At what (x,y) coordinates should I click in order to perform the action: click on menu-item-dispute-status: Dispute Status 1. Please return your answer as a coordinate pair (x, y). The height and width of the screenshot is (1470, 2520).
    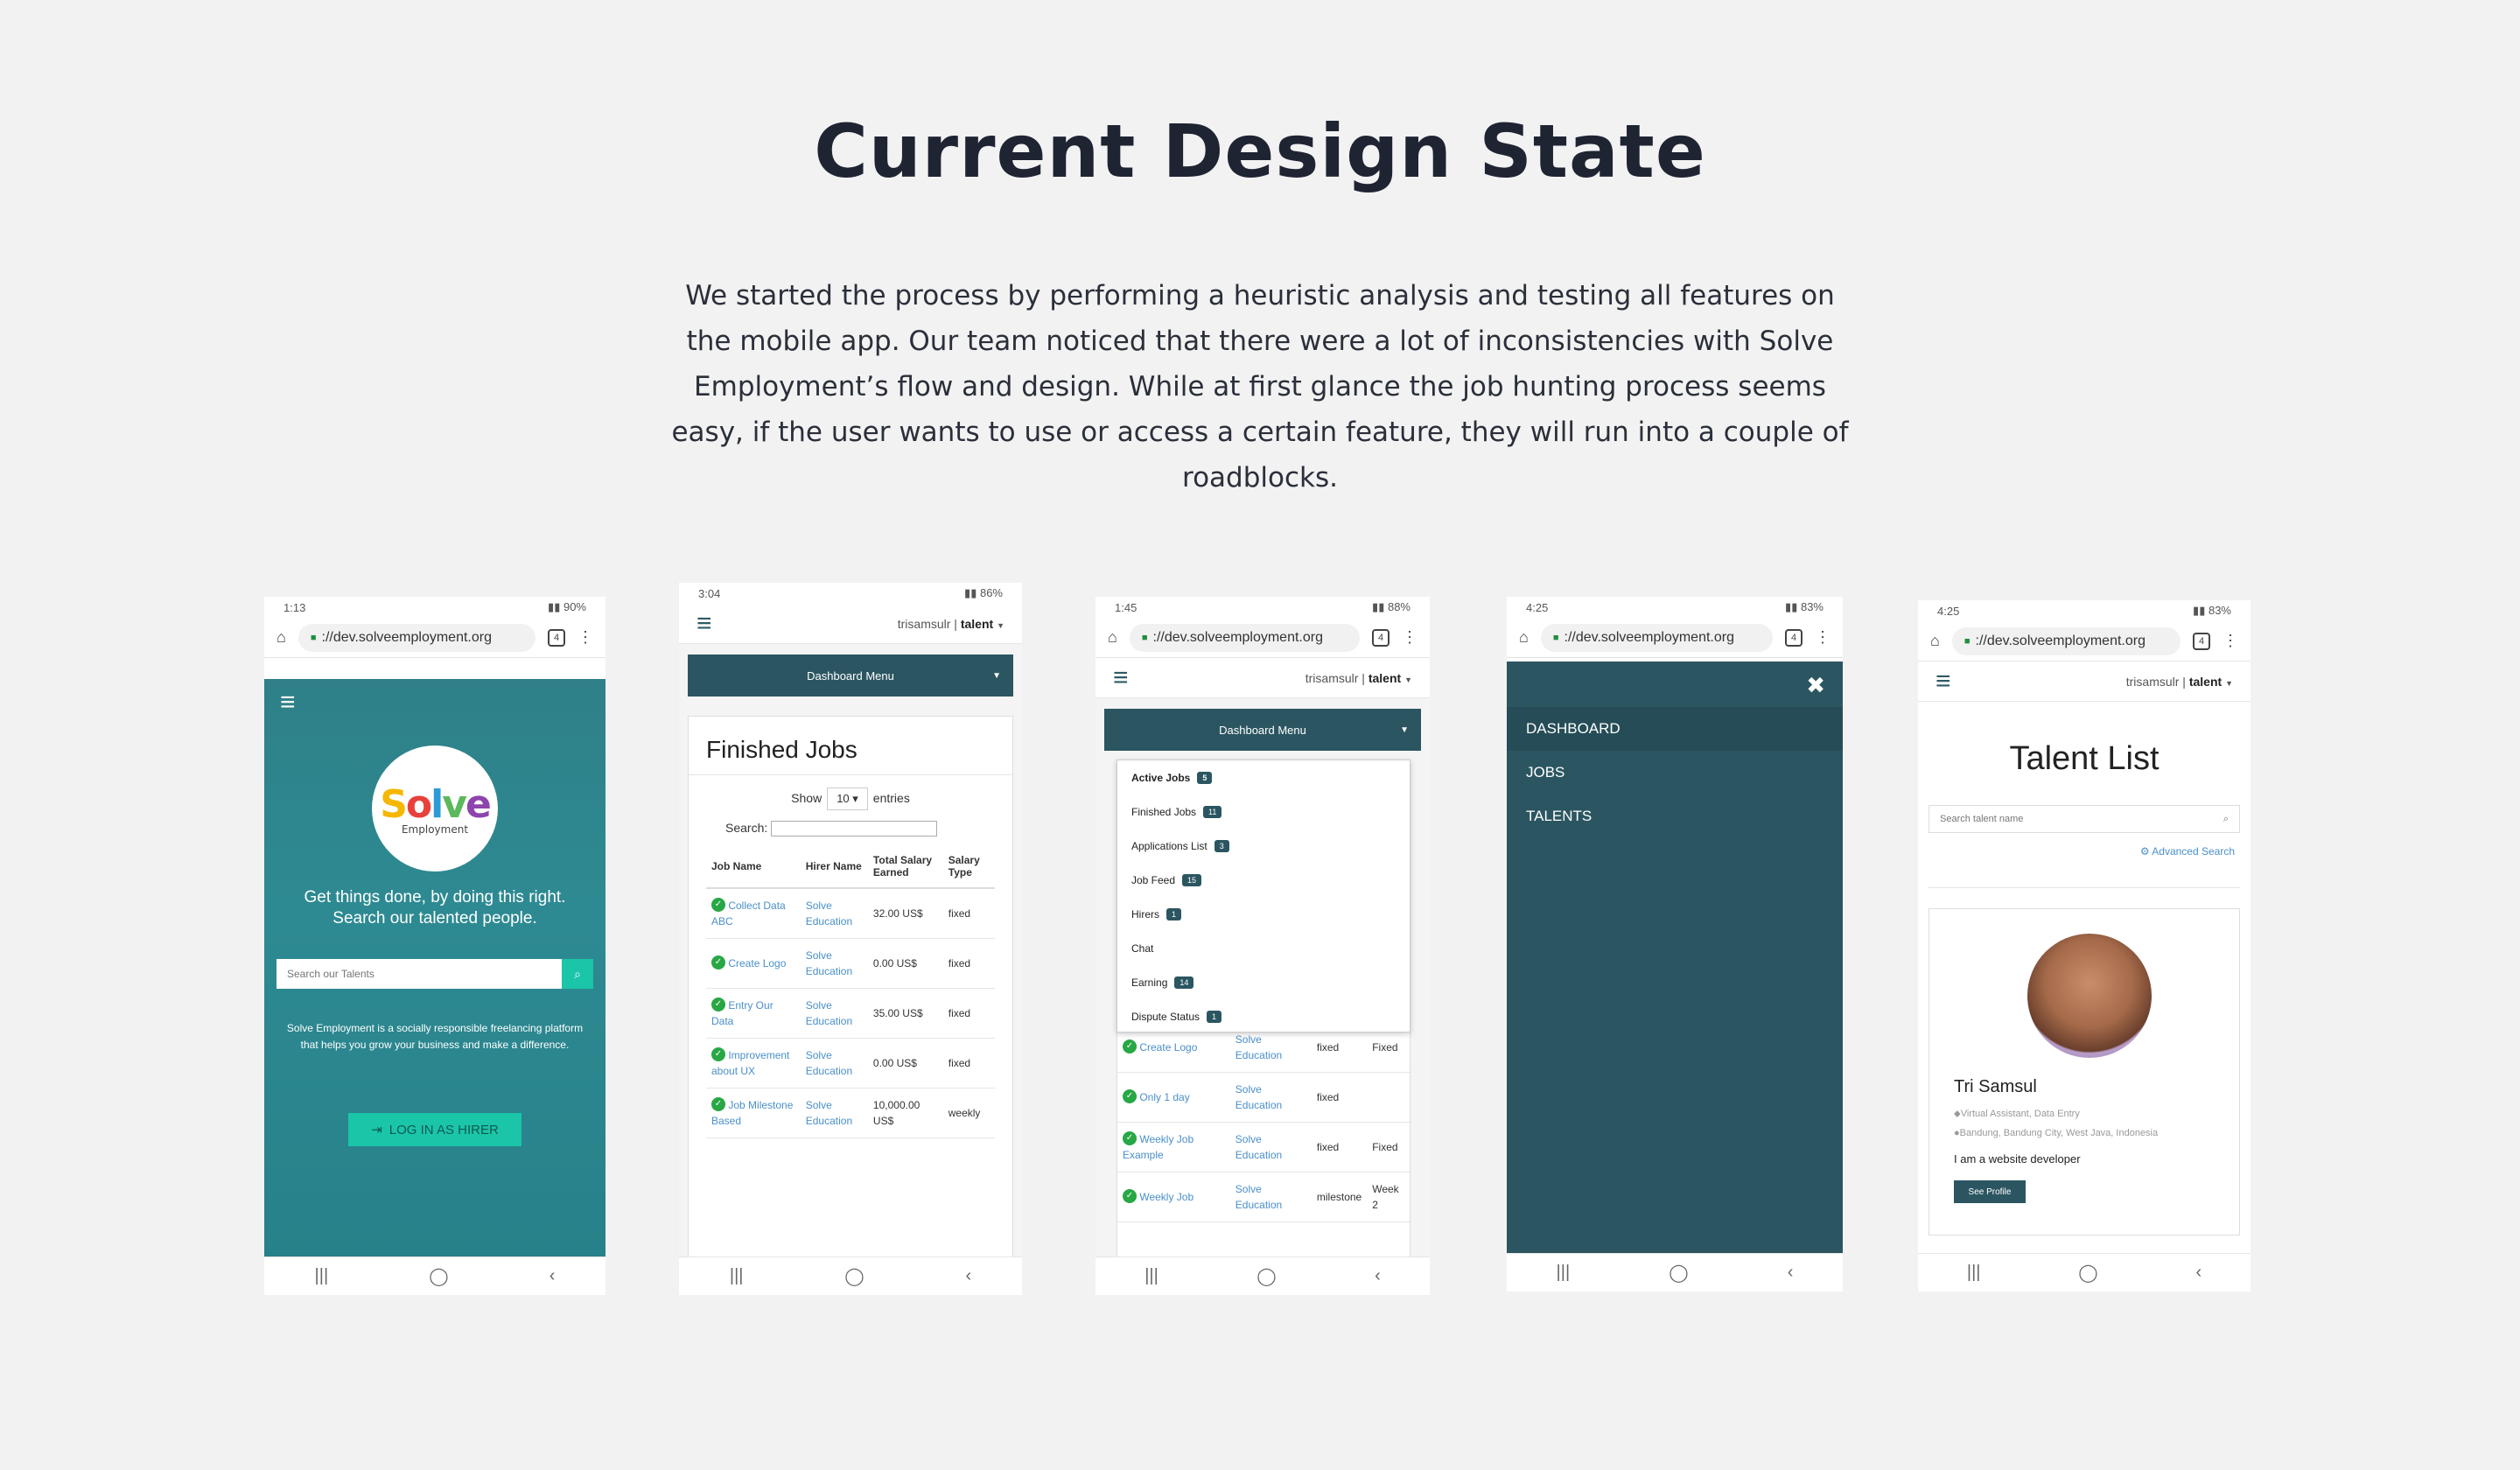
    Looking at the image, I should click on (1263, 1016).